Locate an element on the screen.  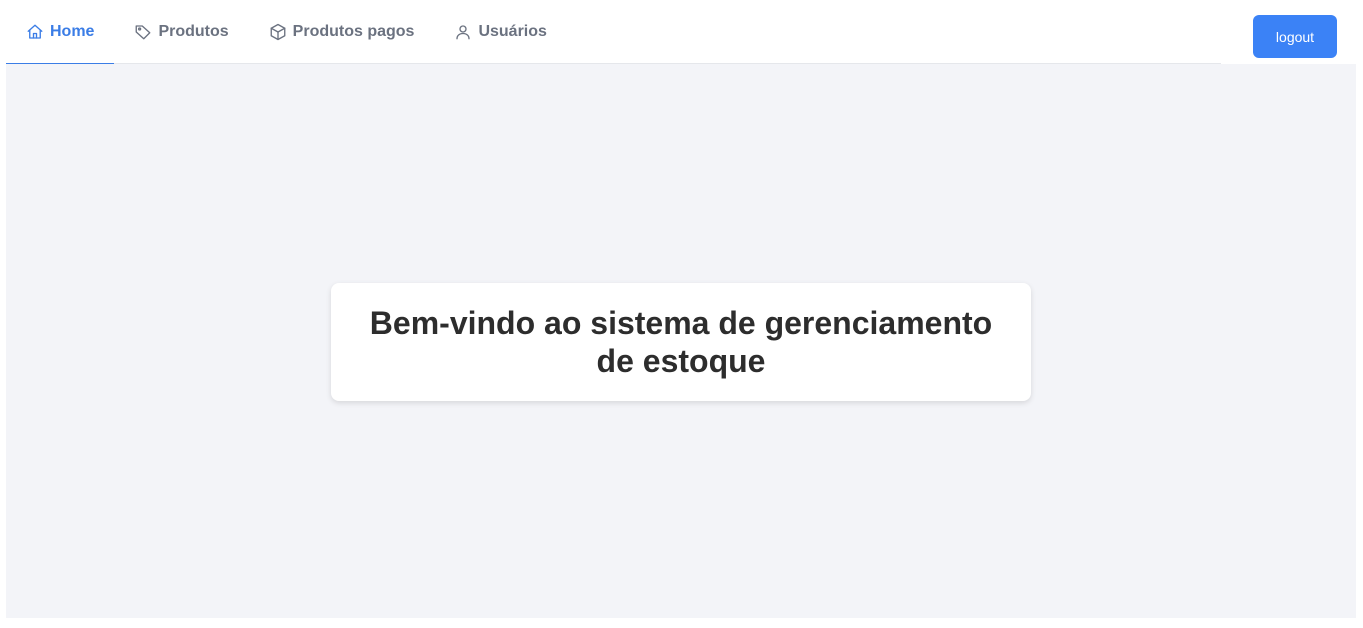
nav-item-usuarios: Usuários is located at coordinates (500, 32).